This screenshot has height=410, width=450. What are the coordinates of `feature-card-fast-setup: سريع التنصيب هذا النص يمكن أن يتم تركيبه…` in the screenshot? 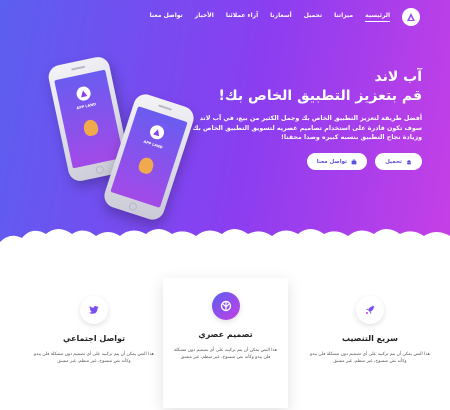 It's located at (370, 331).